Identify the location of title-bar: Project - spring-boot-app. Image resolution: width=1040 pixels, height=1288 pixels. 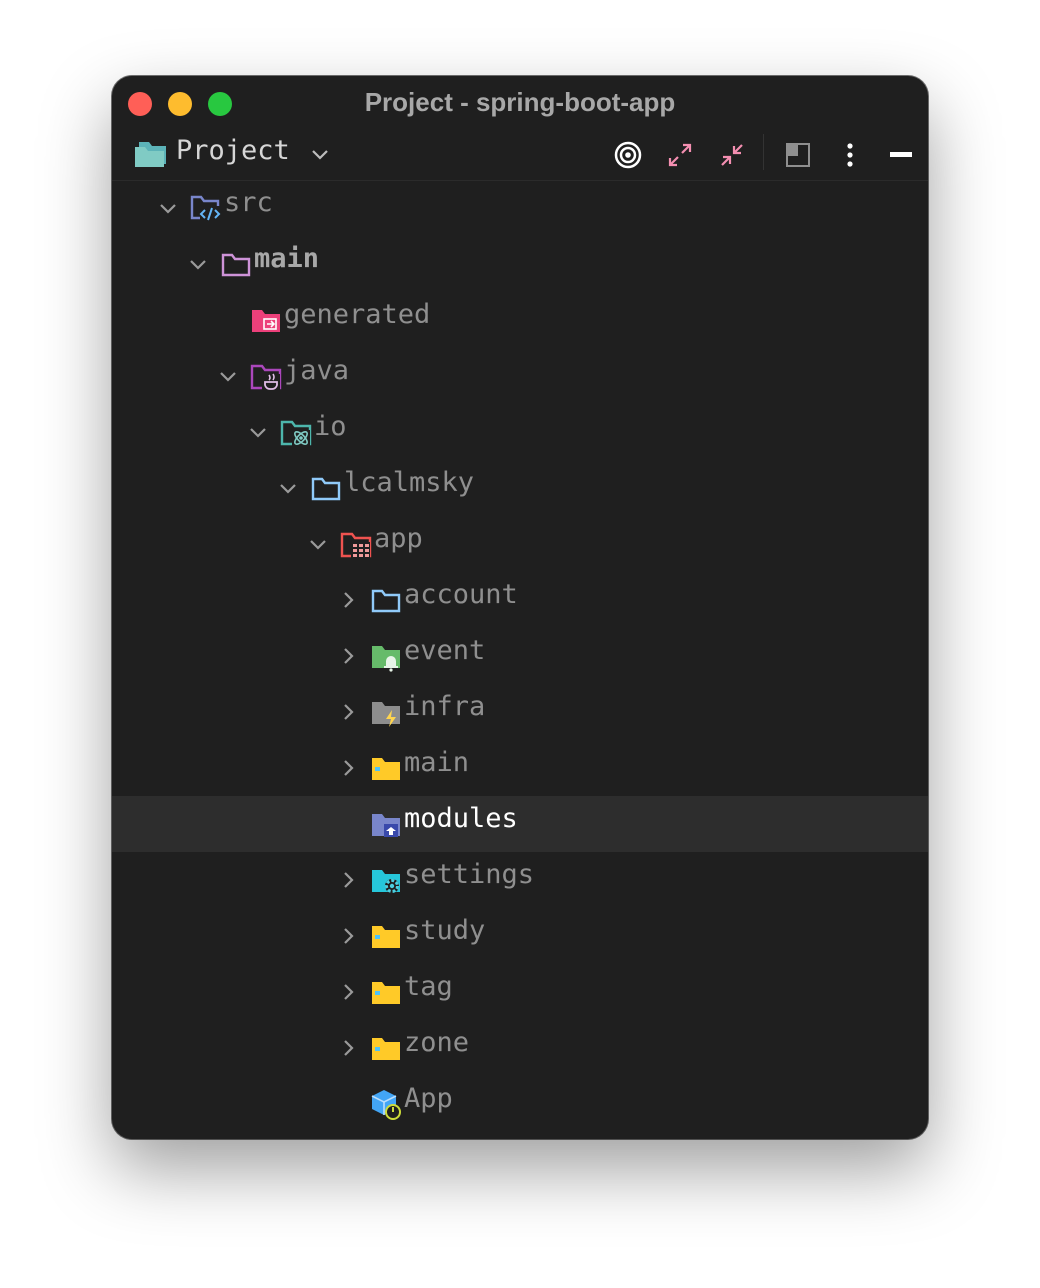
(520, 103).